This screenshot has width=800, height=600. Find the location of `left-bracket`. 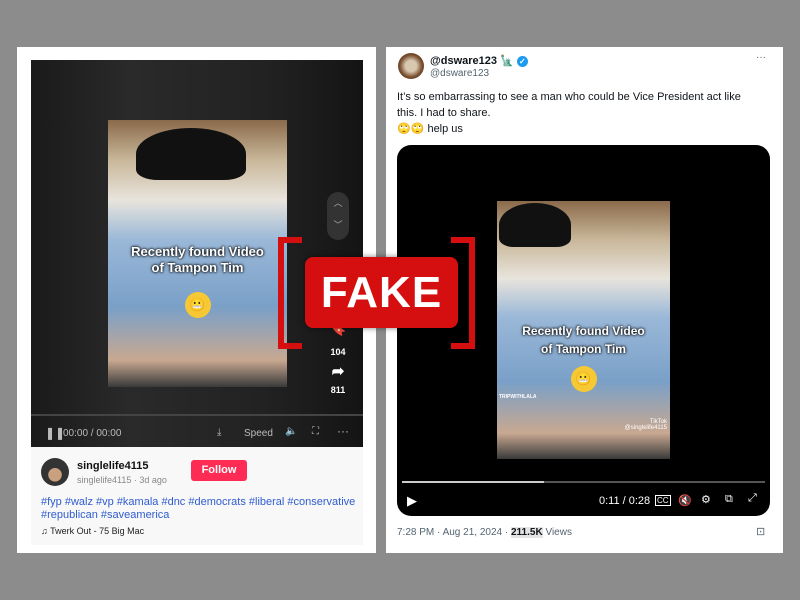

left-bracket is located at coordinates (290, 293).